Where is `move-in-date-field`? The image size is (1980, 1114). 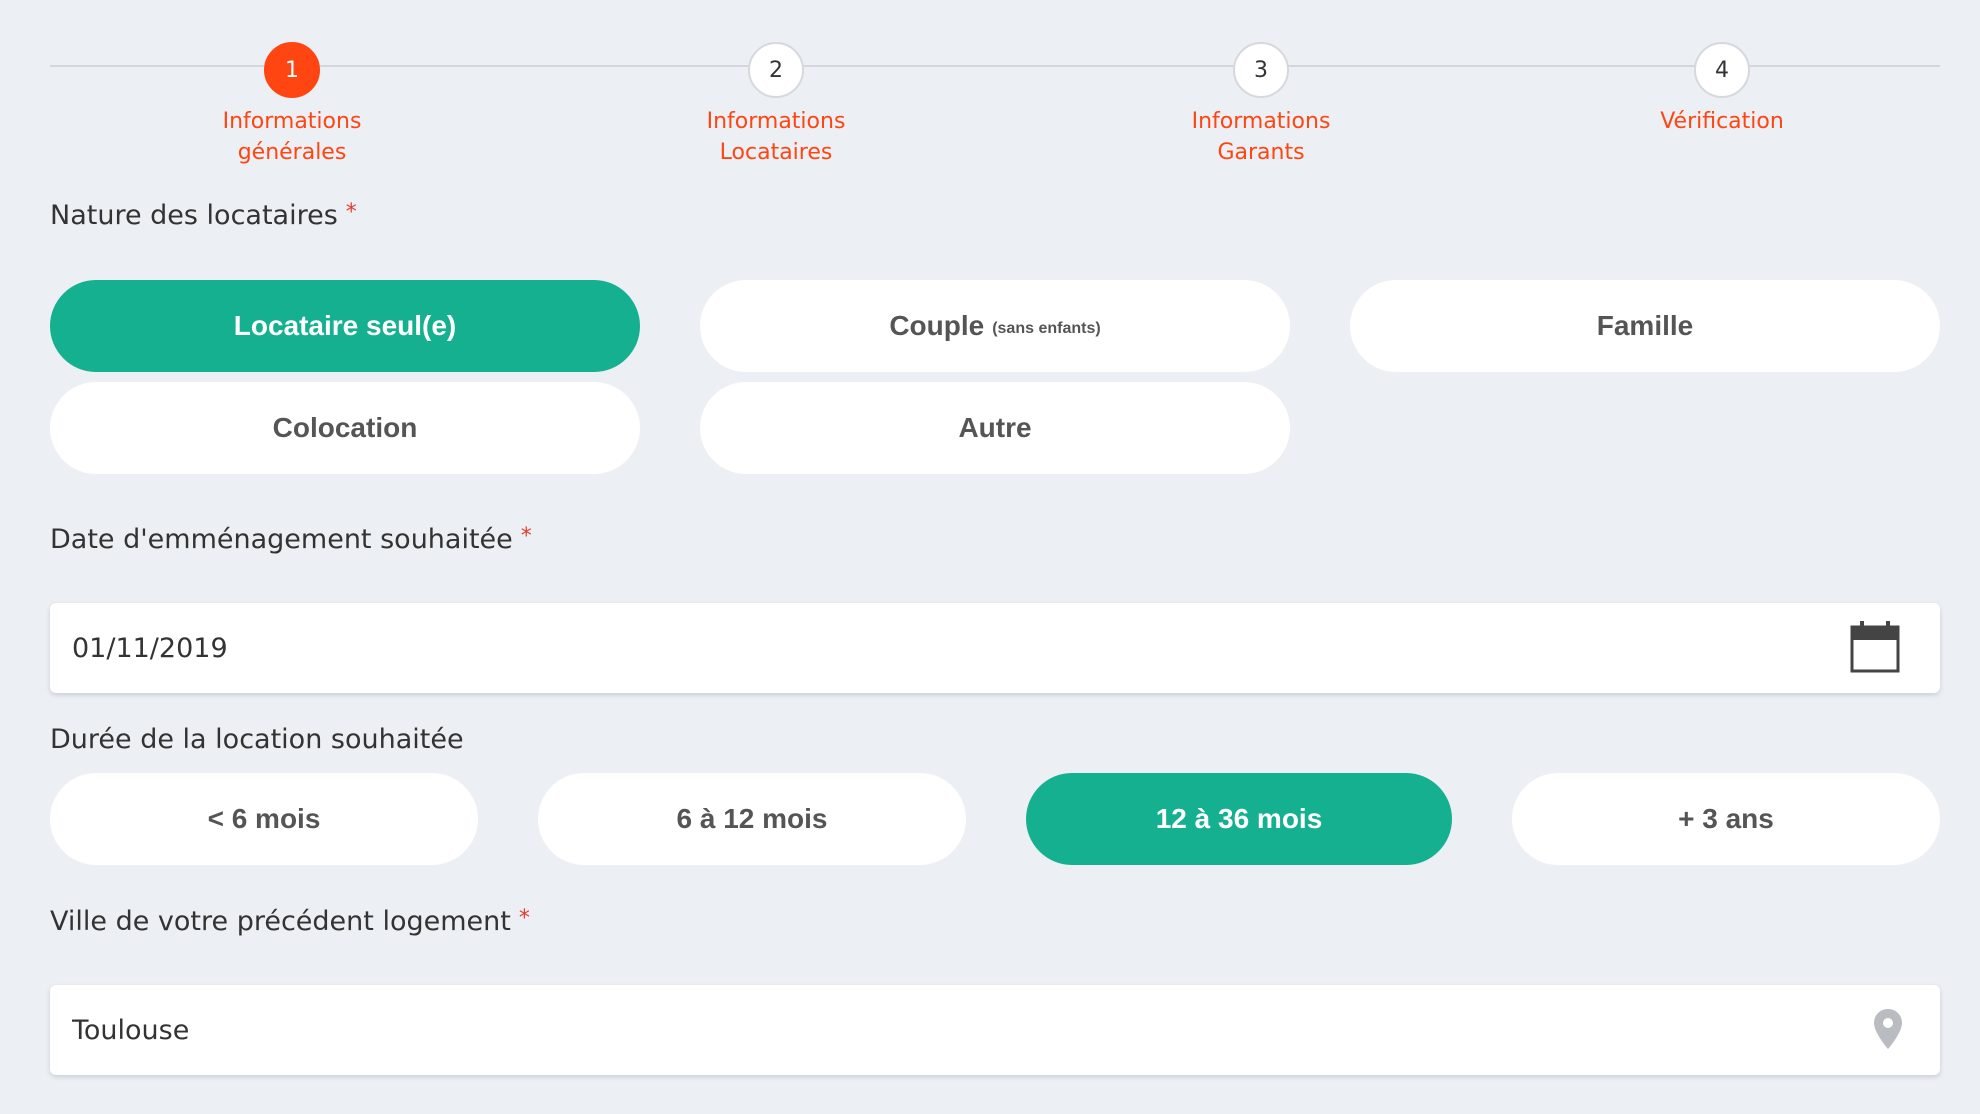
move-in-date-field is located at coordinates (995, 648).